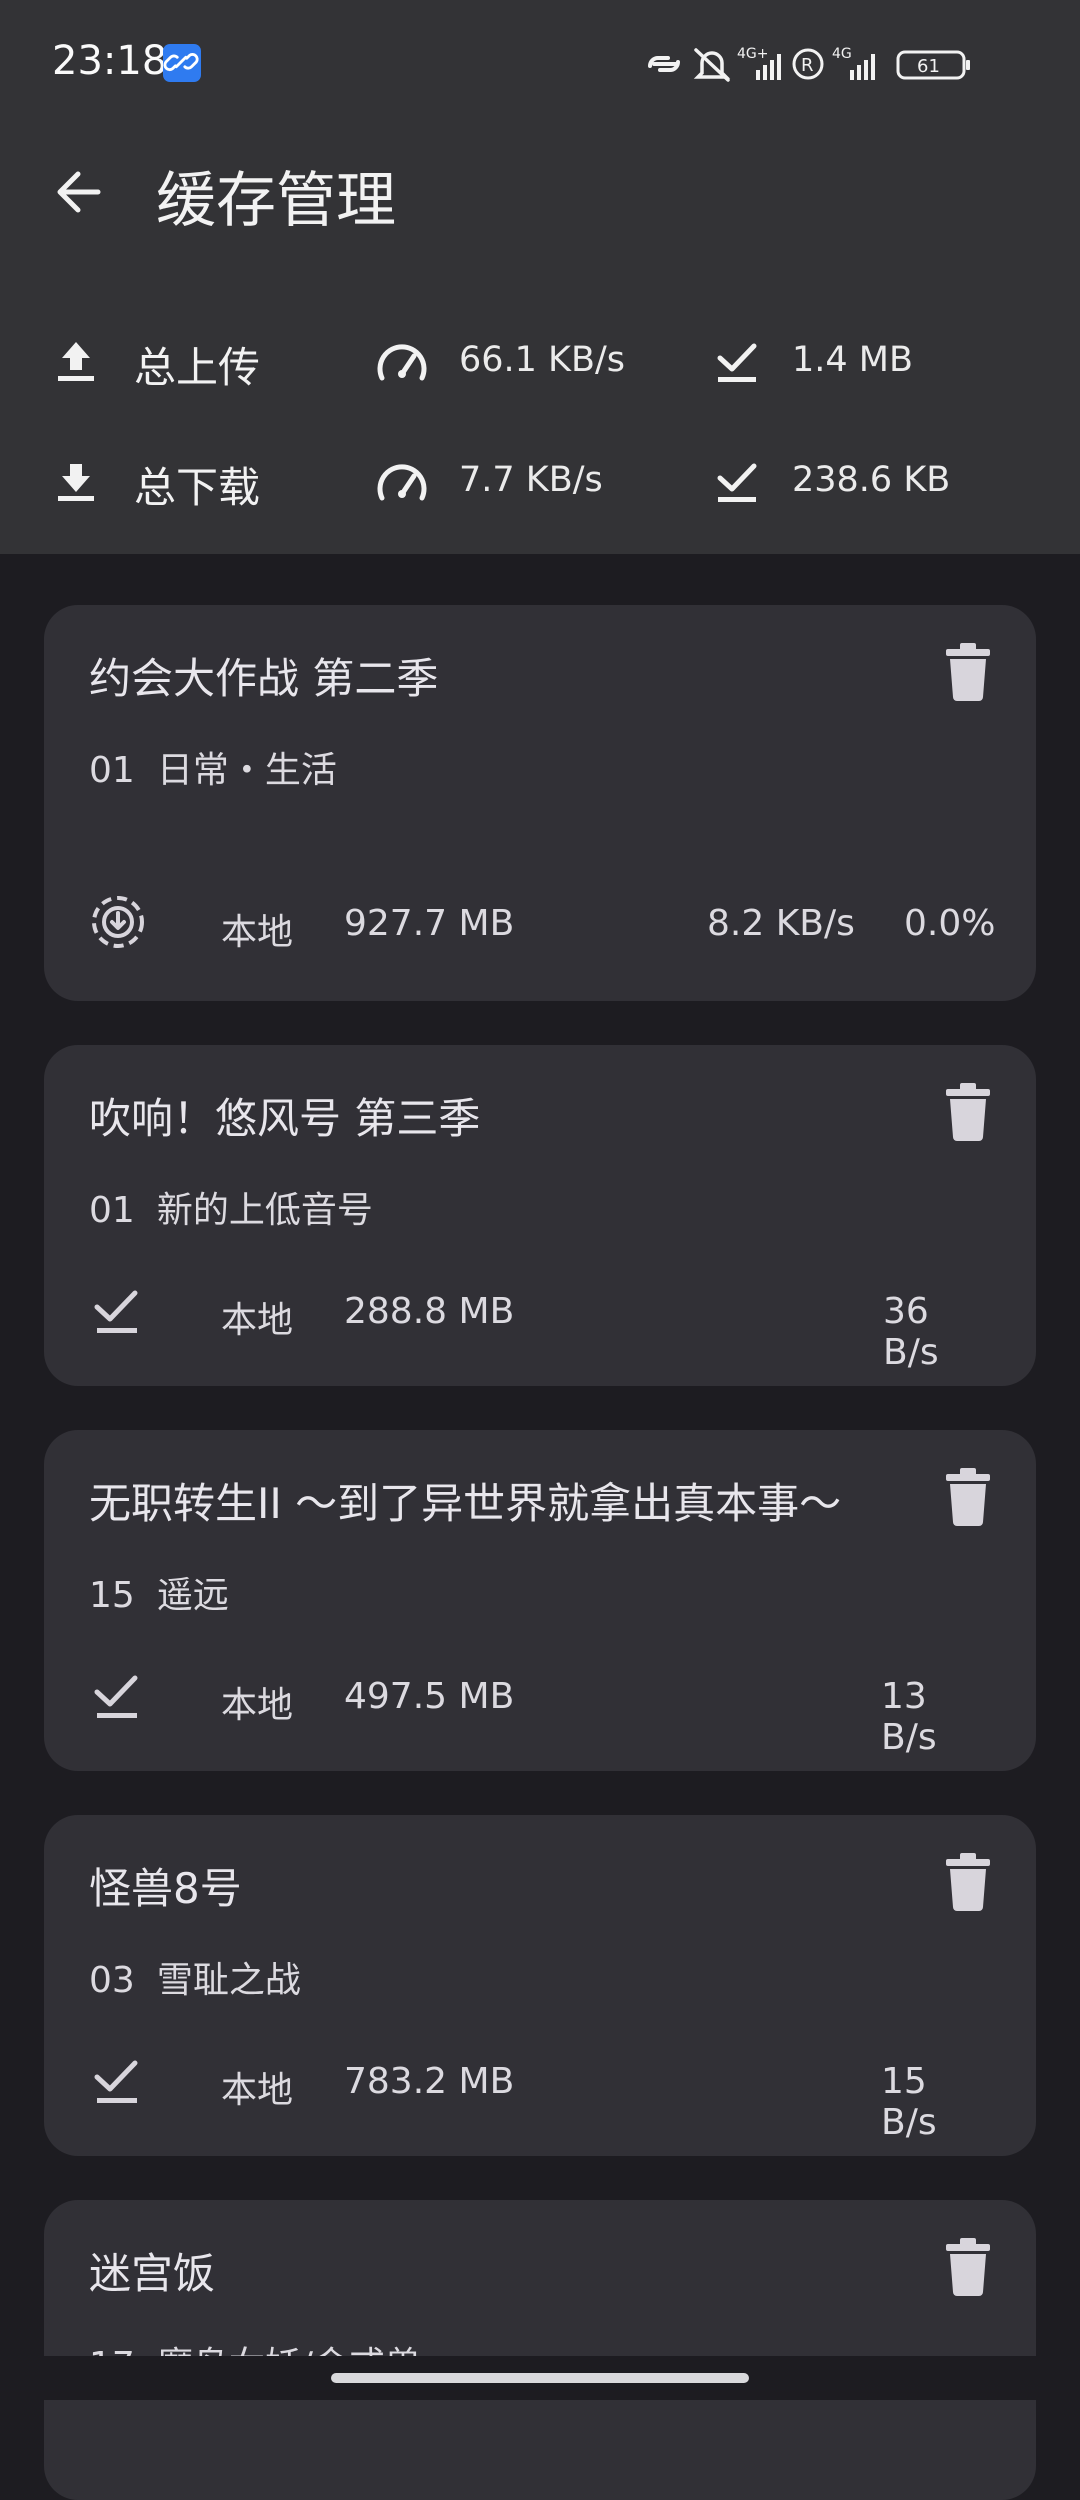  I want to click on download-progress-icon, so click(118, 922).